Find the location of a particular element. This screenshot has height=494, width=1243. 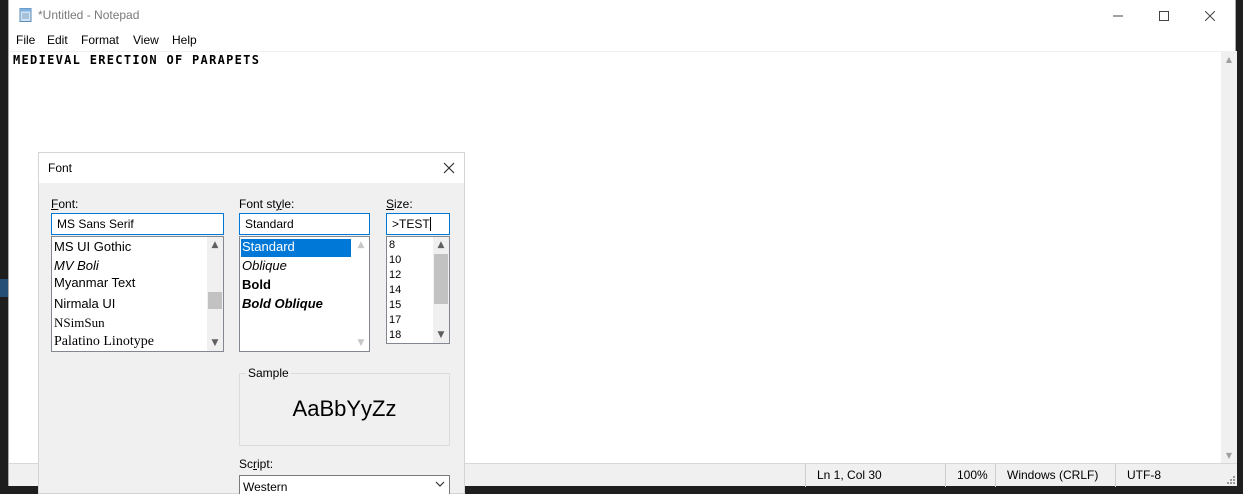

menu-format: Format is located at coordinates (100, 40).